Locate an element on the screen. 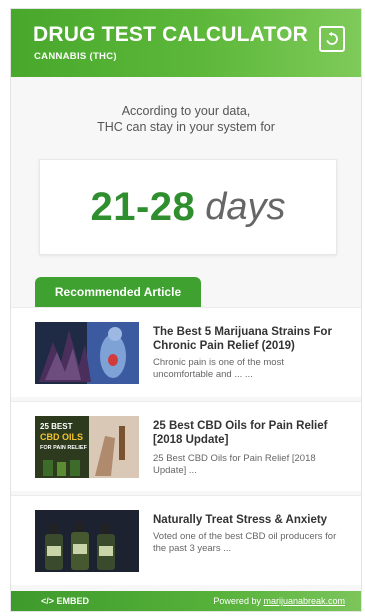 The image size is (365, 616). embed-button: </> EMBED is located at coordinates (65, 601).